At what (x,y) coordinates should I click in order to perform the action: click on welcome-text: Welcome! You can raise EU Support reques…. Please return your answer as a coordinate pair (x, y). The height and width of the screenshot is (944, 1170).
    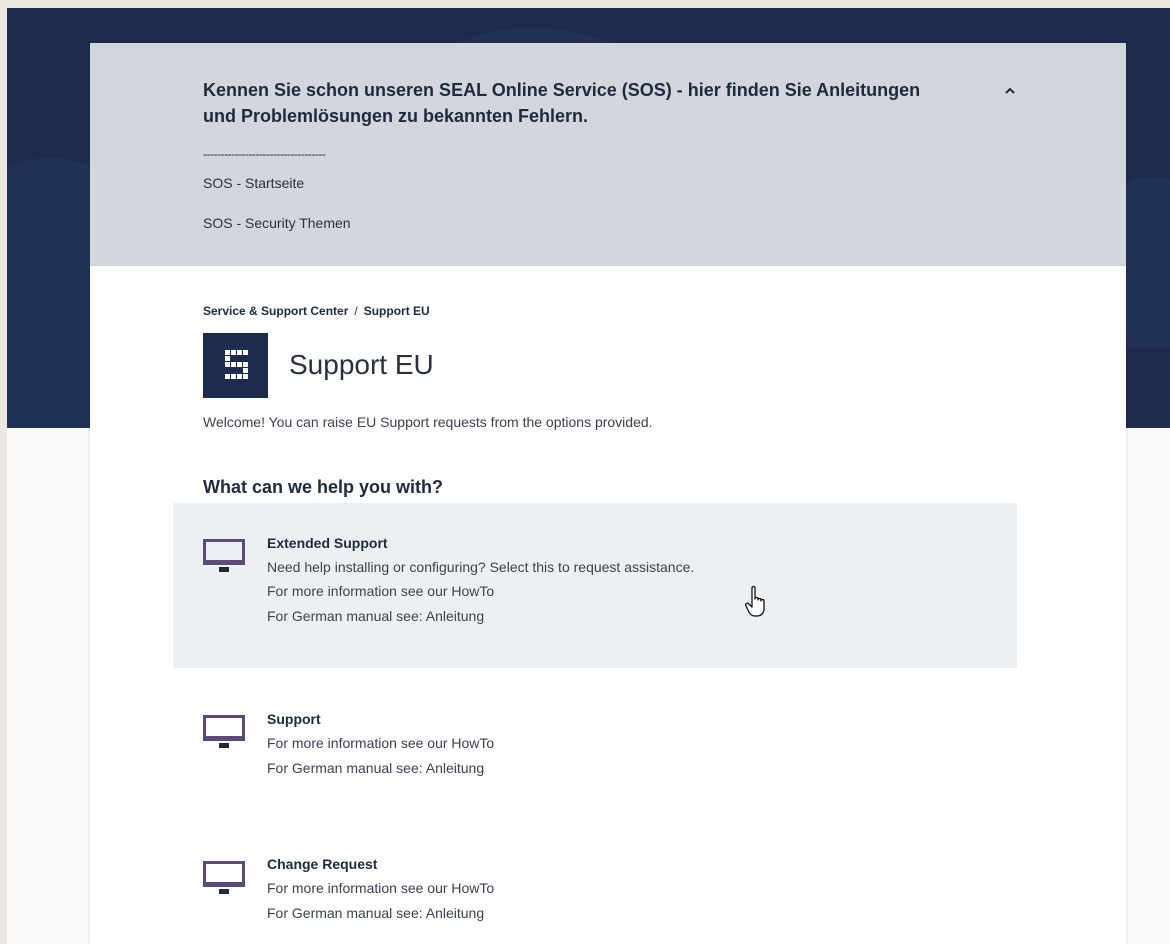
    Looking at the image, I should click on (428, 422).